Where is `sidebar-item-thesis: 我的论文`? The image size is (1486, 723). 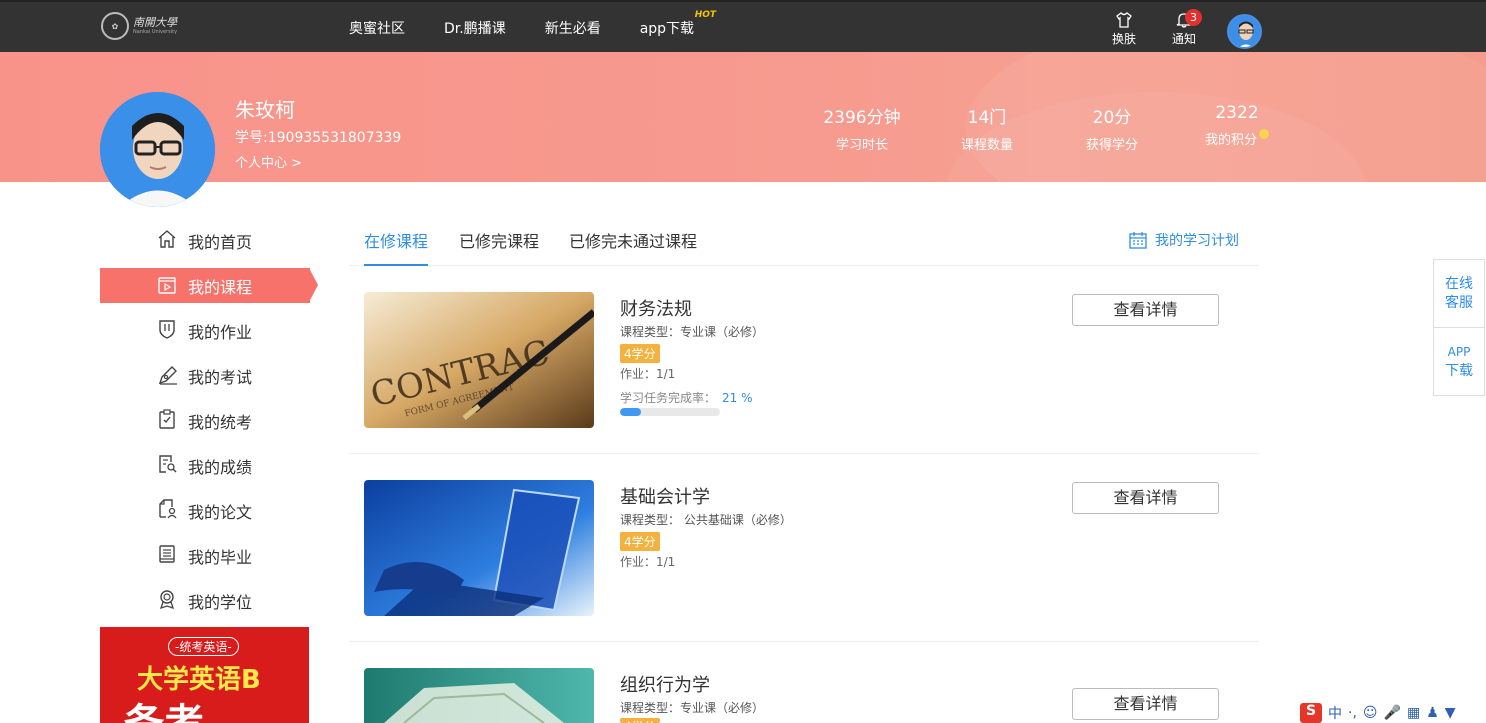
sidebar-item-thesis: 我的论文 is located at coordinates (205, 510).